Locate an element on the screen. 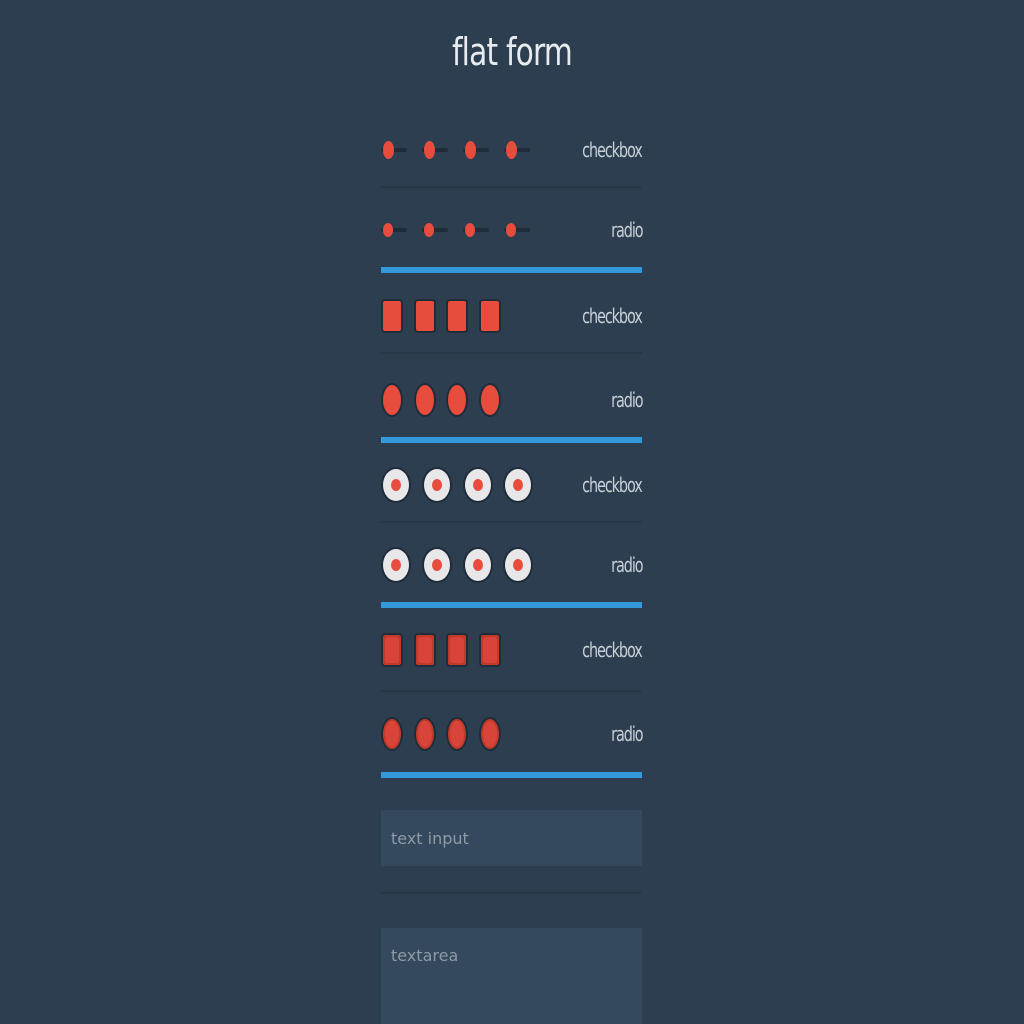 This screenshot has height=1024, width=1024. page-title: flat form is located at coordinates (512, 52).